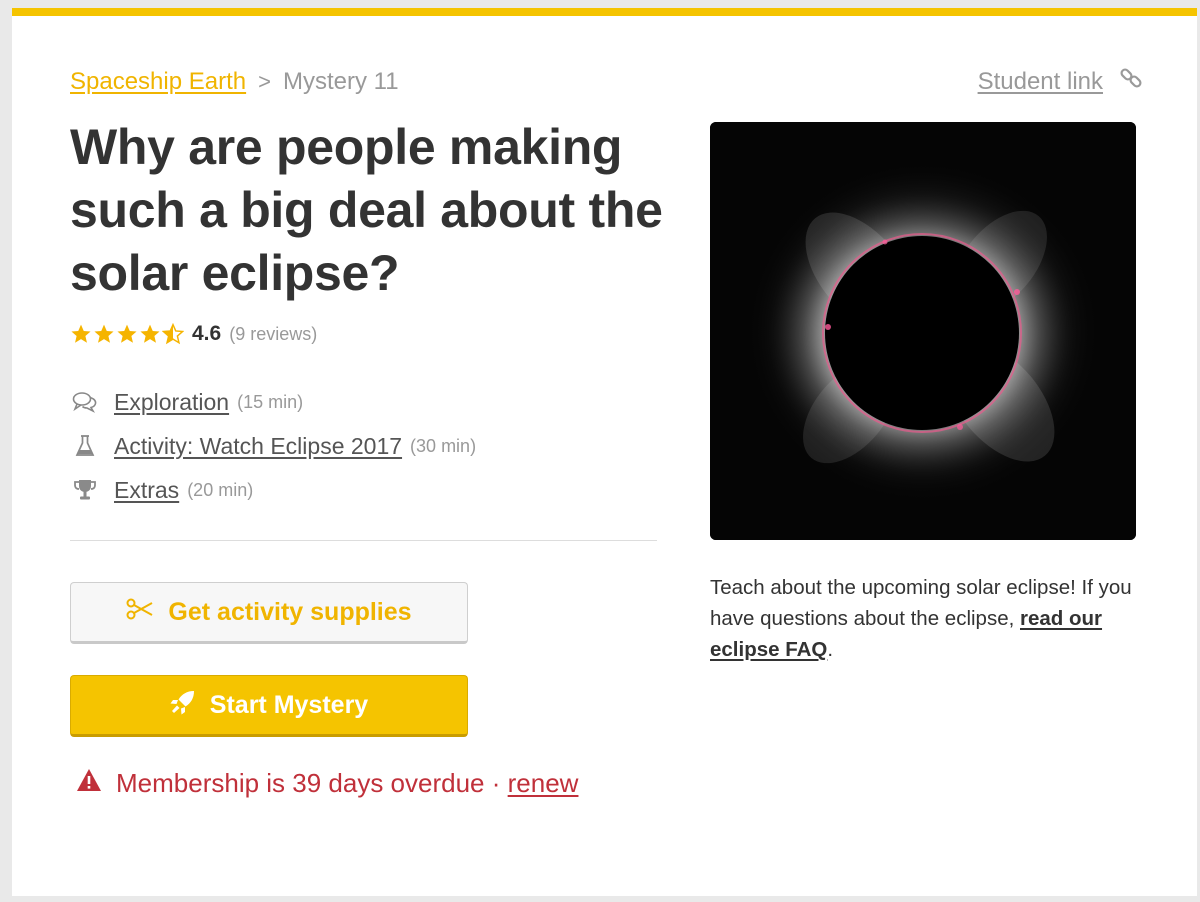 The image size is (1200, 902). I want to click on start-mystery-button: Start Mystery, so click(269, 706).